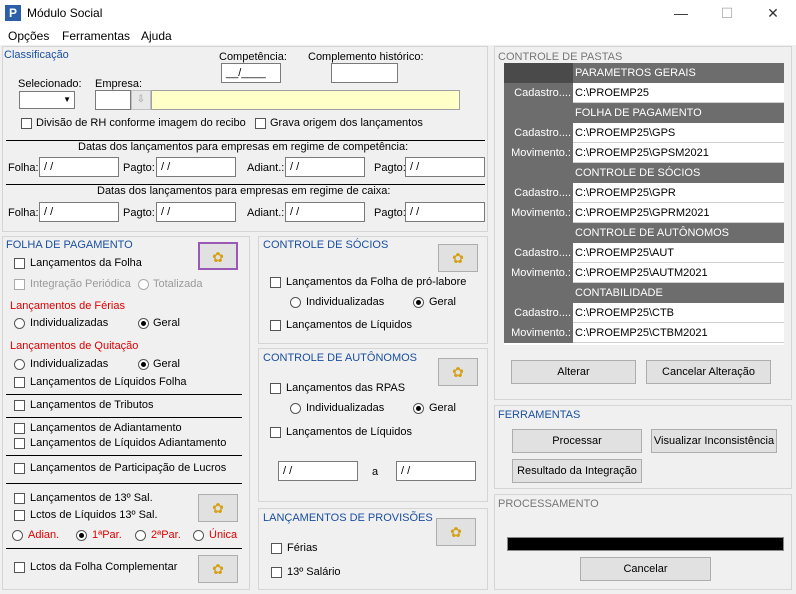  What do you see at coordinates (727, 13) in the screenshot?
I see `maximize-button: ☐` at bounding box center [727, 13].